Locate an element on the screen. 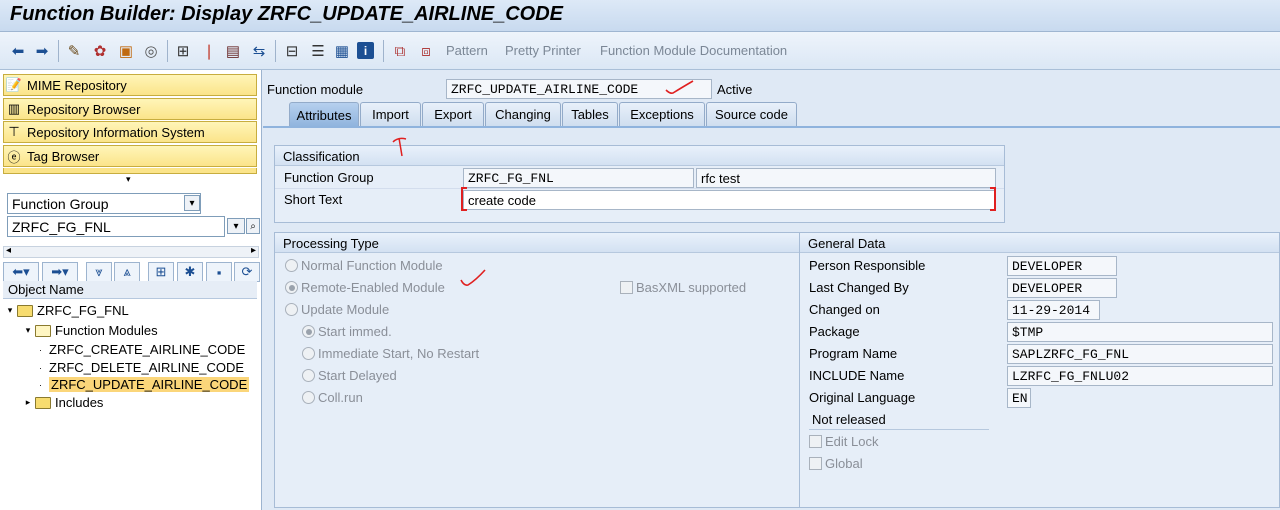 The width and height of the screenshot is (1280, 510). tab-changing: Changing is located at coordinates (523, 114).